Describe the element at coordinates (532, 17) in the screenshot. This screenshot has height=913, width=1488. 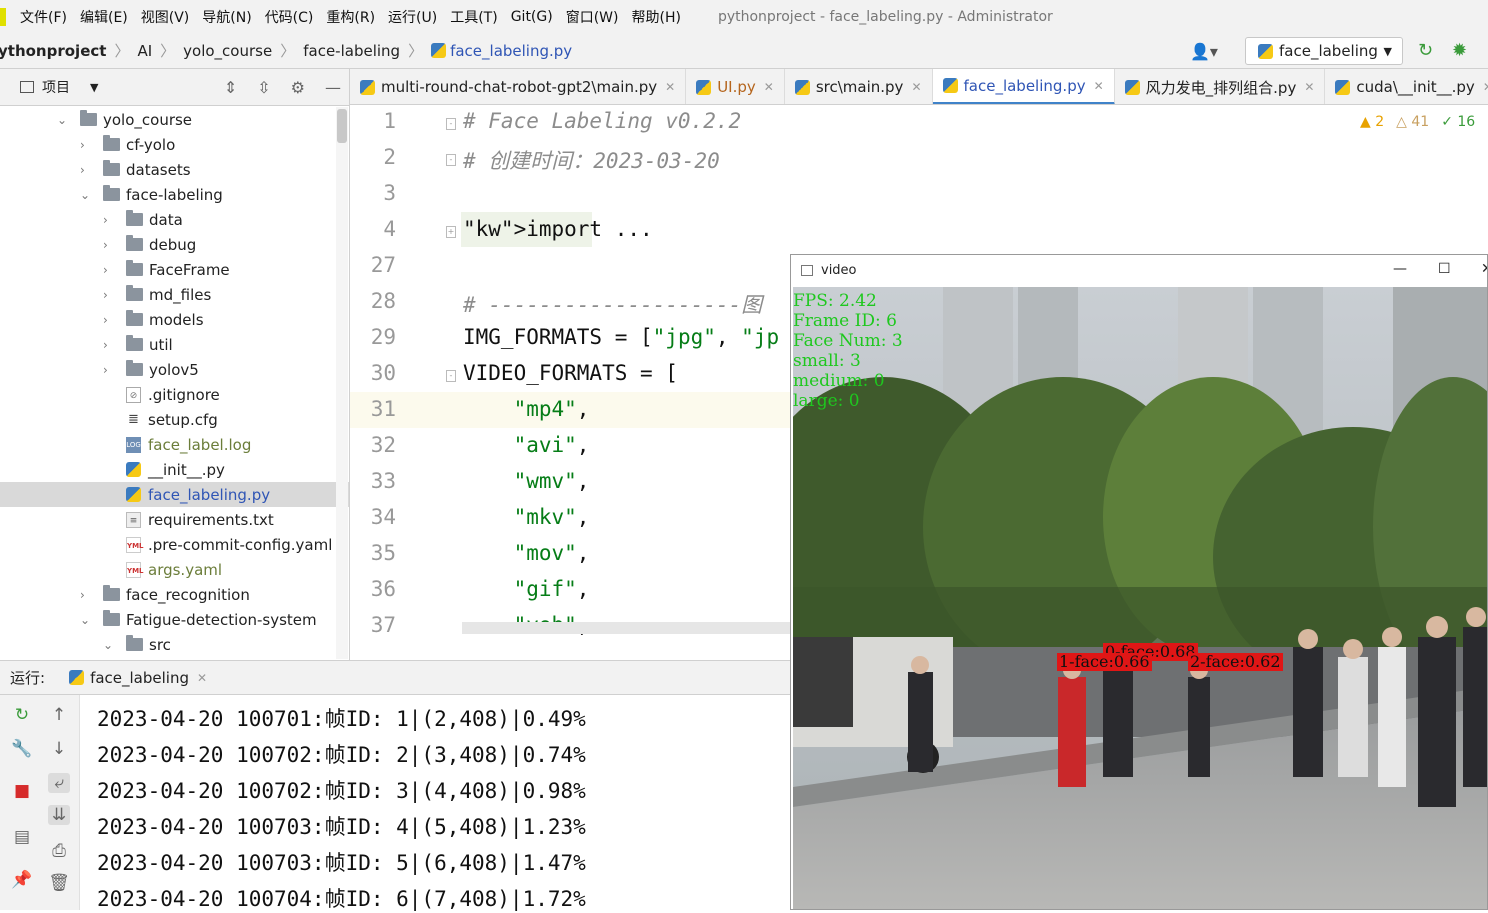
I see `menu-git: Git(G)` at that location.